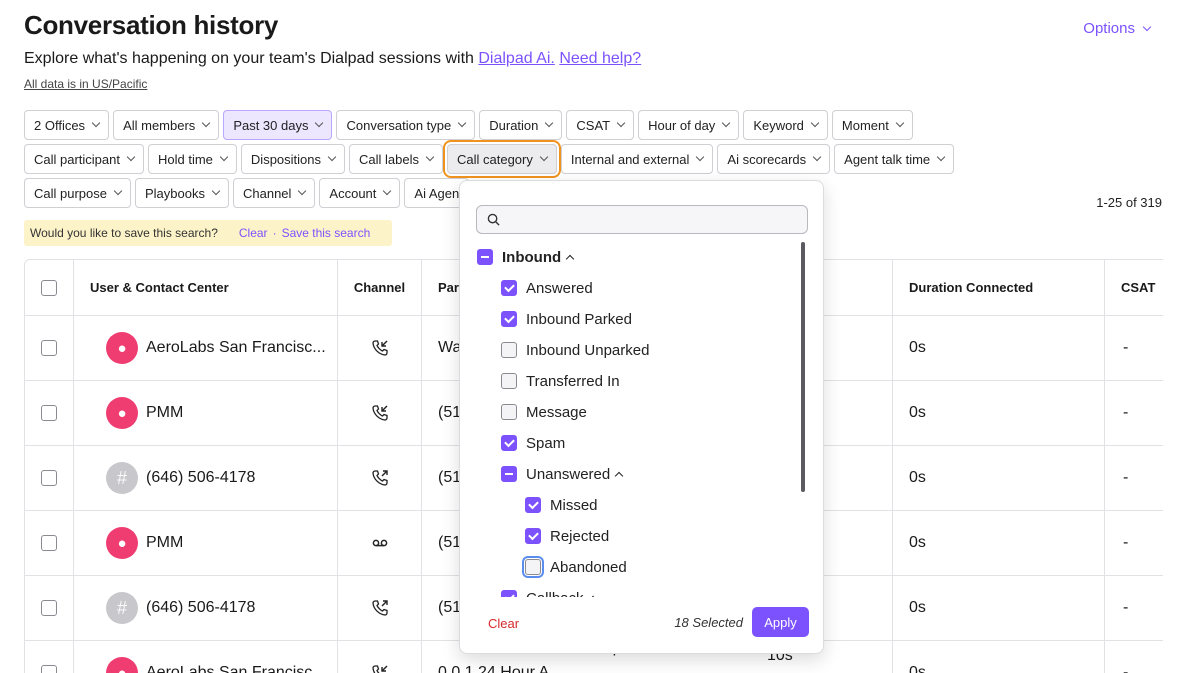  Describe the element at coordinates (682, 125) in the screenshot. I see `filter-label: Hour of day` at that location.